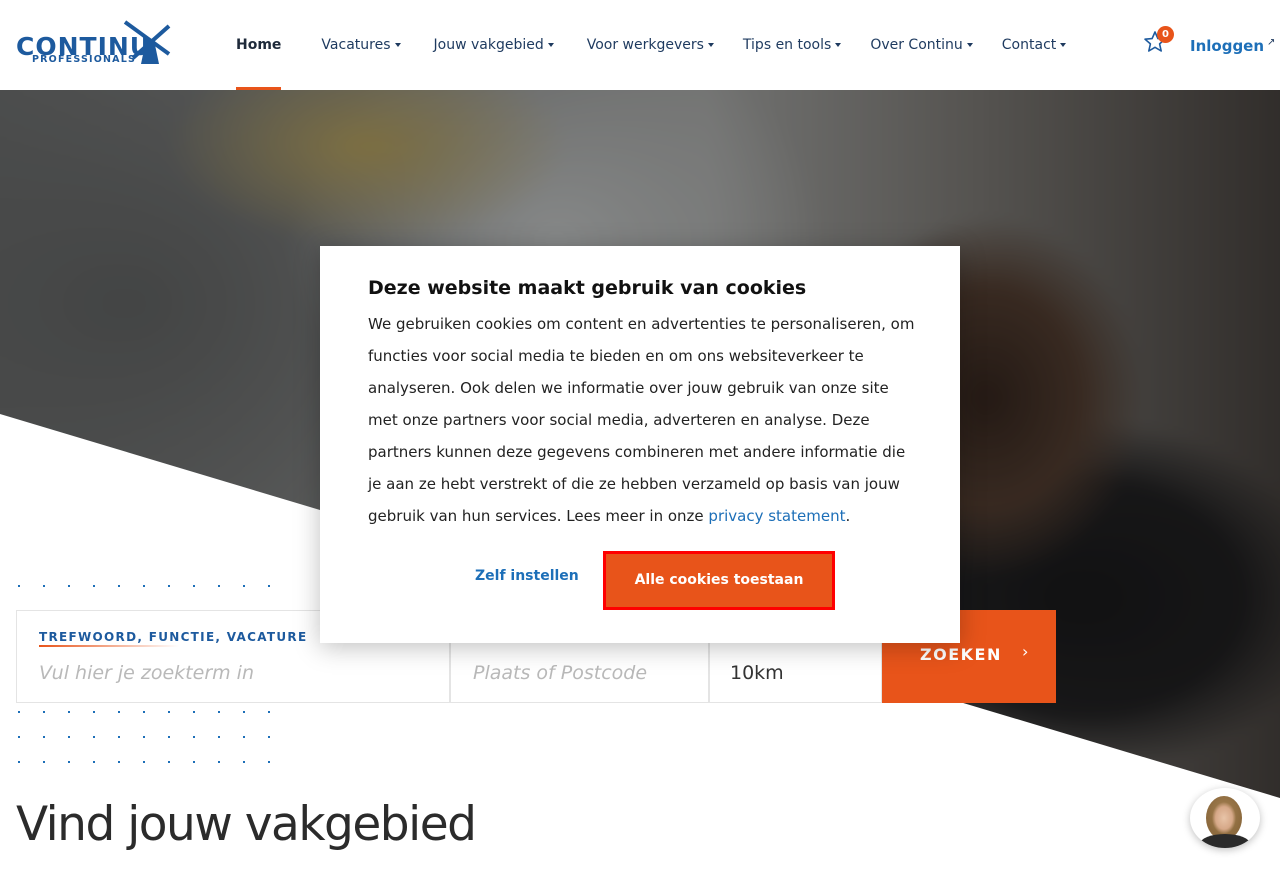  I want to click on custom-settings-button: Zelf instellen, so click(527, 576).